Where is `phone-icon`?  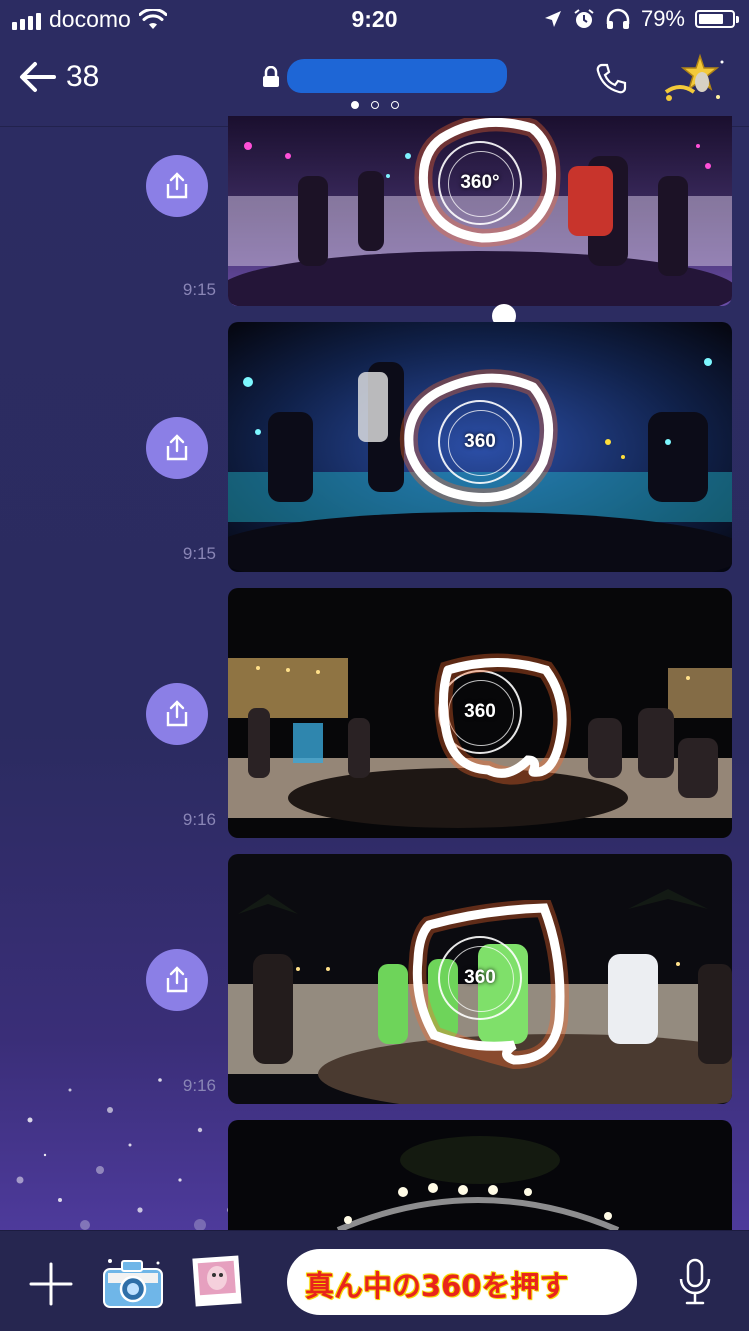 phone-icon is located at coordinates (611, 79).